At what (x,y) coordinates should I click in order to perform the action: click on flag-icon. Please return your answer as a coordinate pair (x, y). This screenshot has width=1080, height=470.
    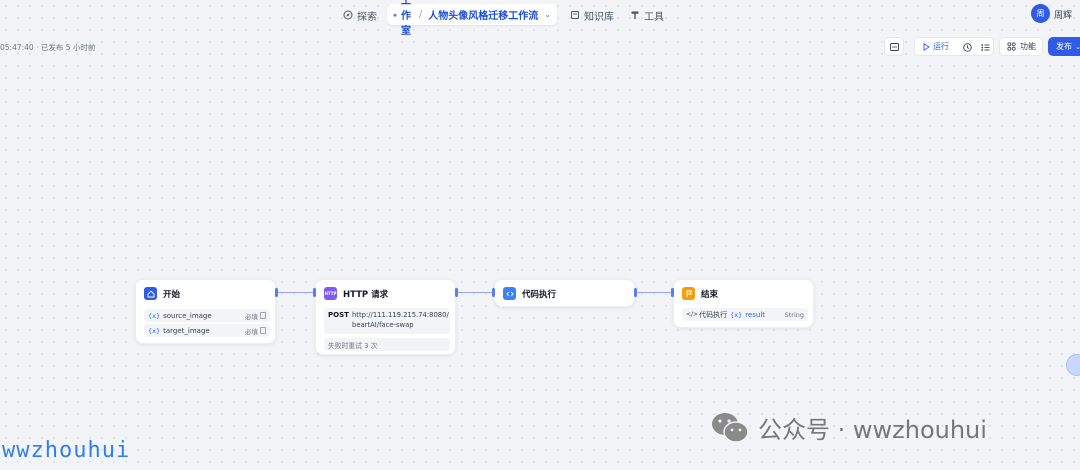
    Looking at the image, I should click on (688, 293).